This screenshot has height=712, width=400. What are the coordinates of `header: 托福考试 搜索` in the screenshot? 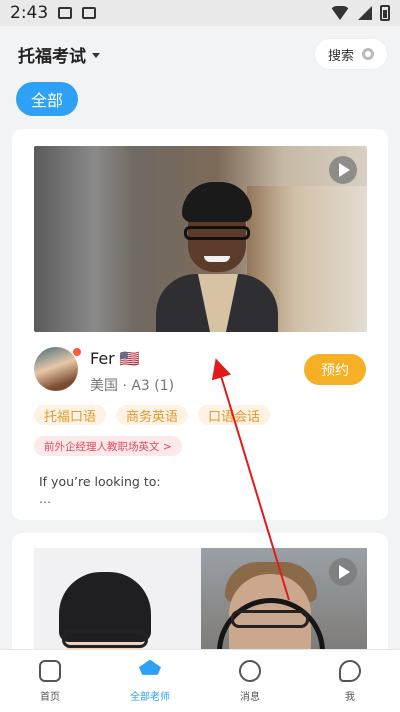 It's located at (200, 54).